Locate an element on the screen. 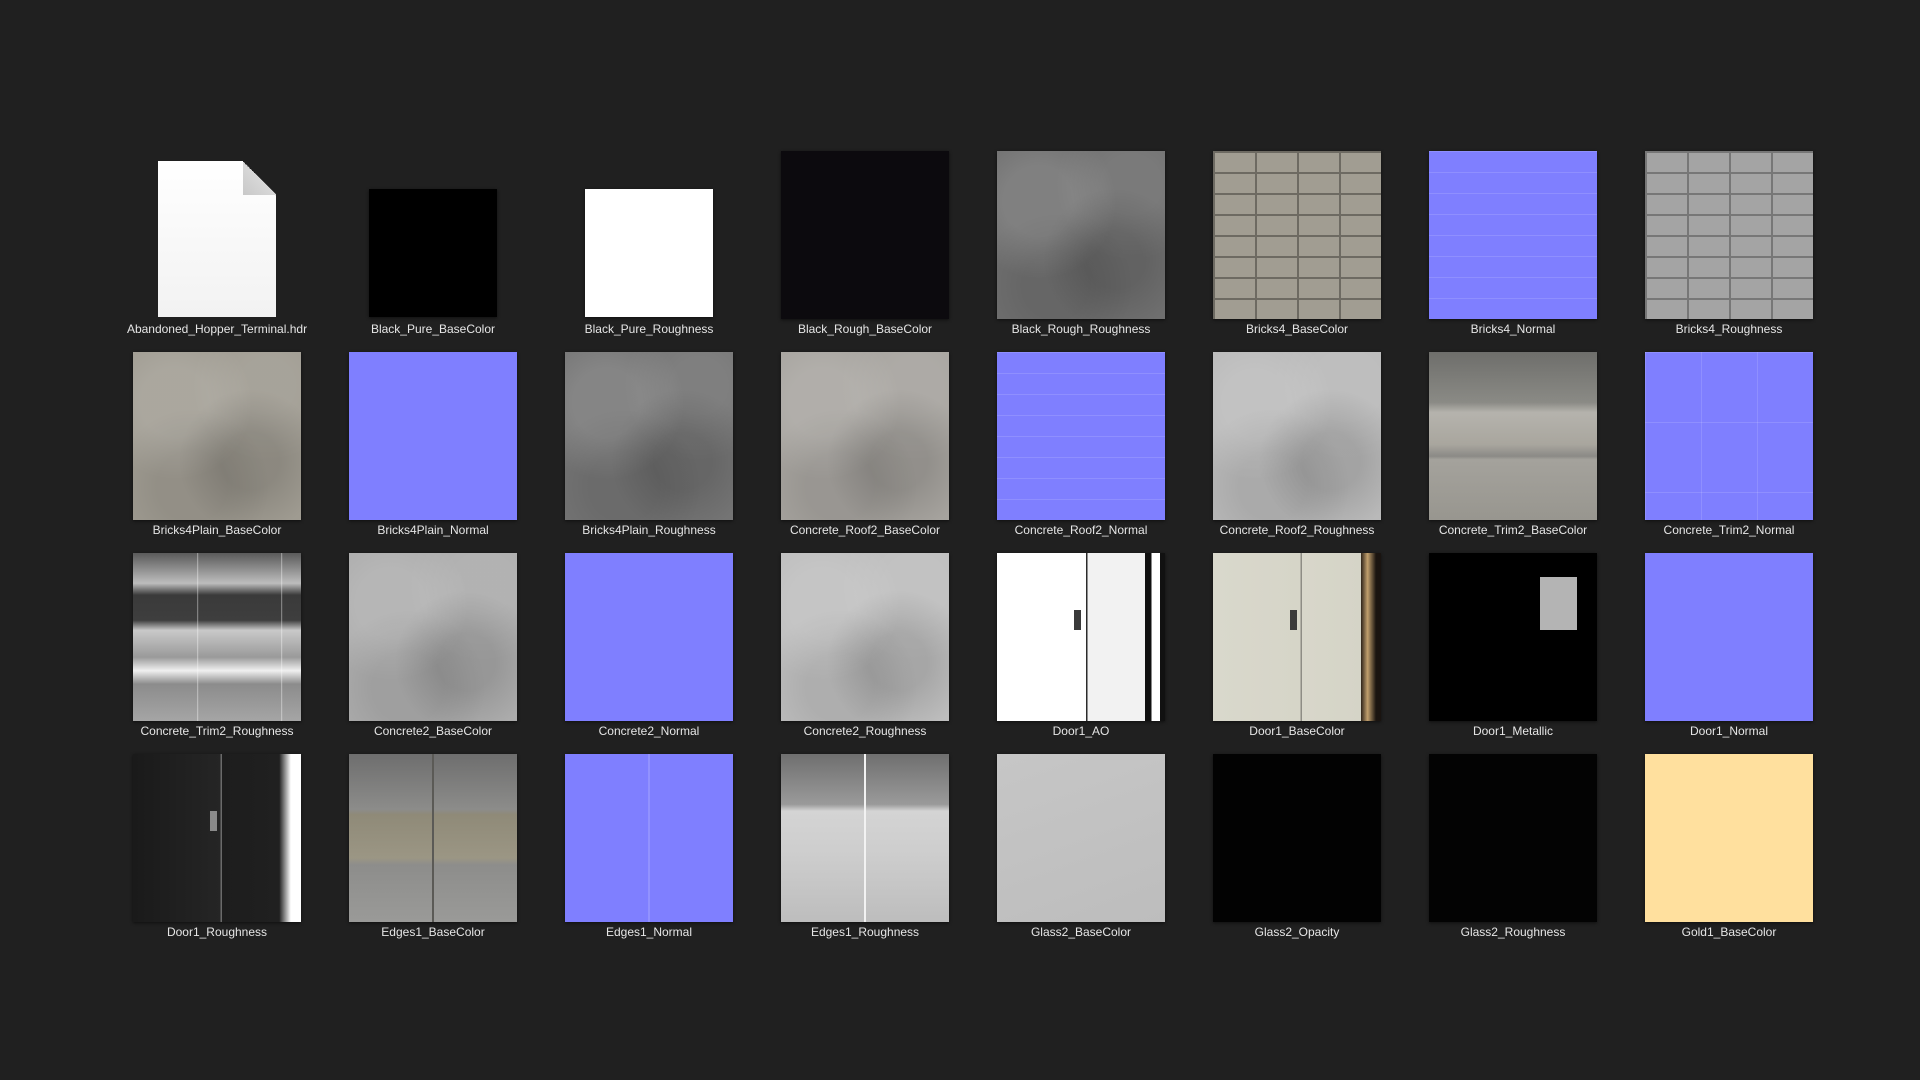 Image resolution: width=1920 pixels, height=1080 pixels. file-item: Black_Rough_BaseColor is located at coordinates (865, 237).